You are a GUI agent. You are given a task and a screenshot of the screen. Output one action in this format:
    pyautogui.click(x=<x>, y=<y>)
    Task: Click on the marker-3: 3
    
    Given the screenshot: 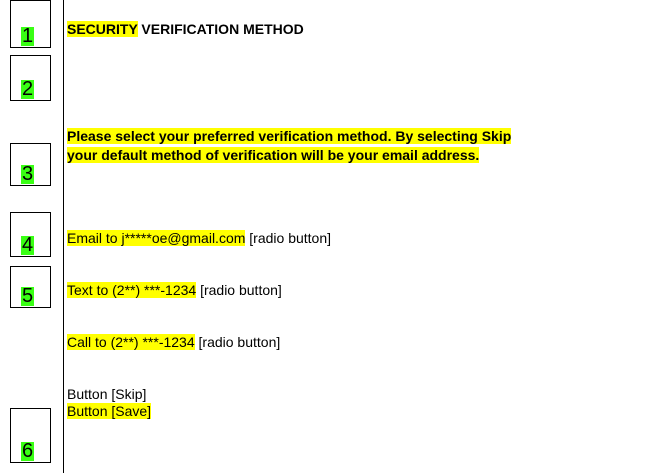 What is the action you would take?
    pyautogui.click(x=28, y=174)
    